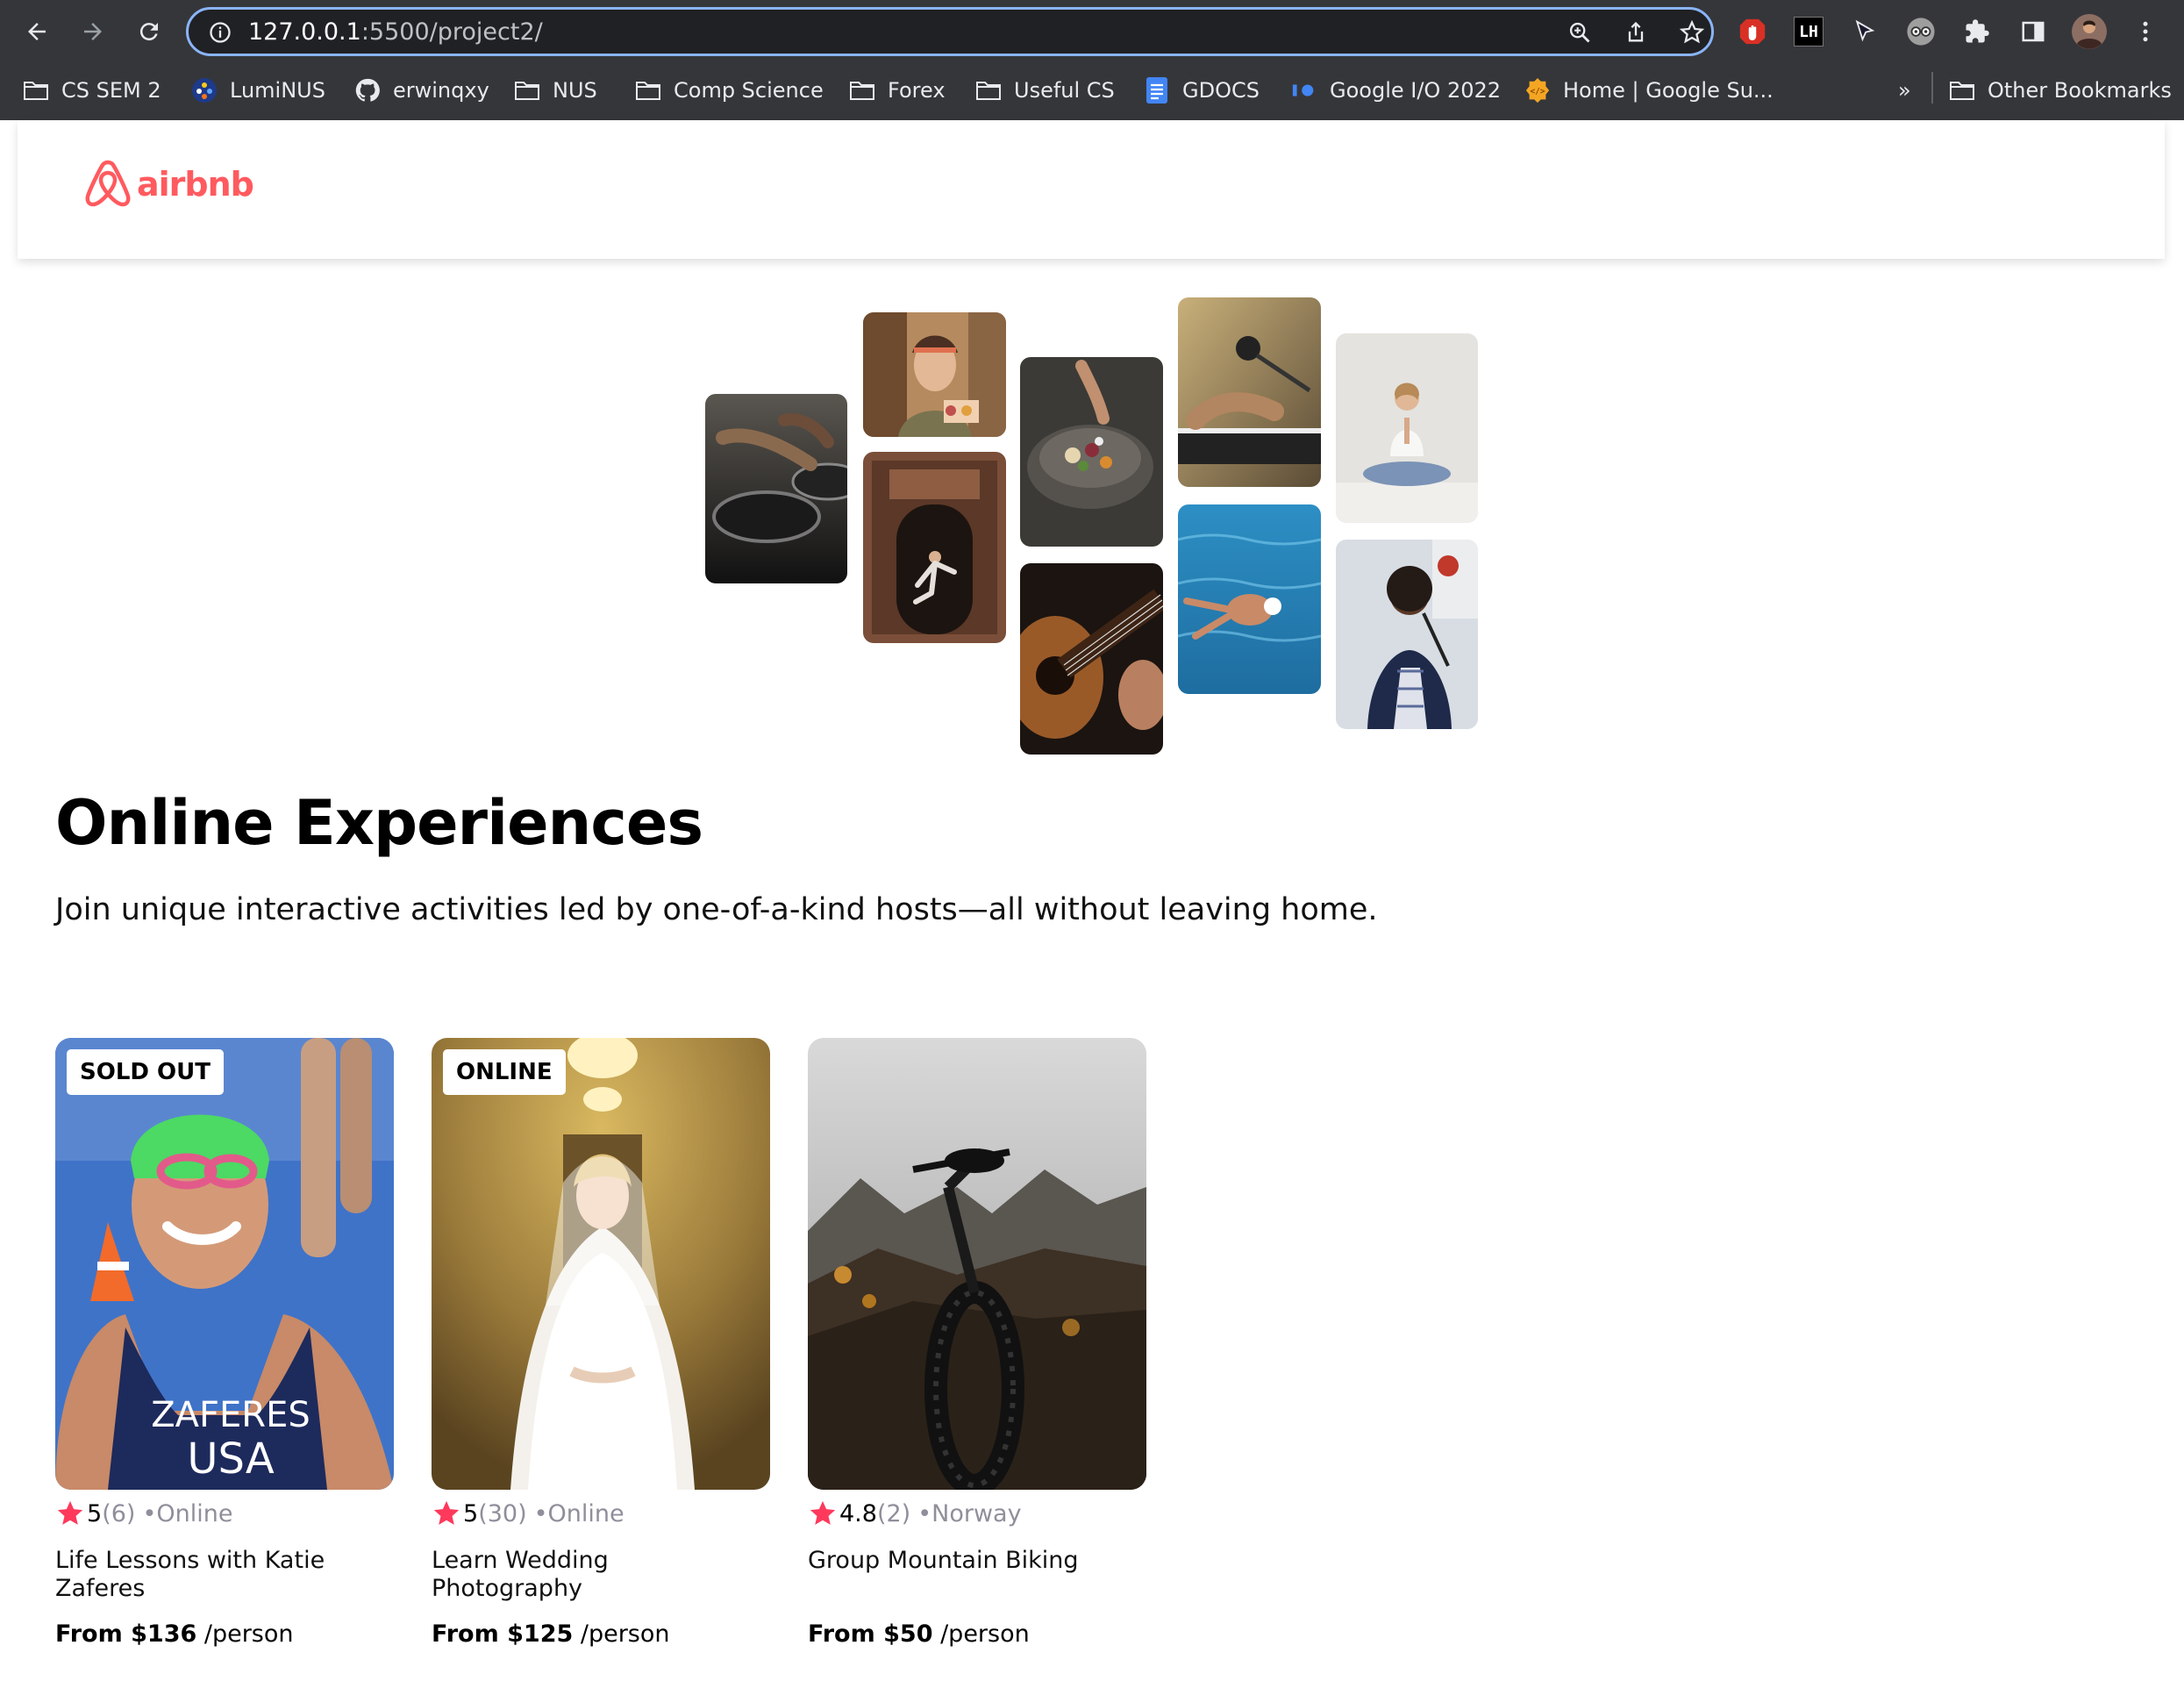 This screenshot has height=1681, width=2184. Describe the element at coordinates (451, 32) in the screenshot. I see `url-path: :5500/project2/` at that location.